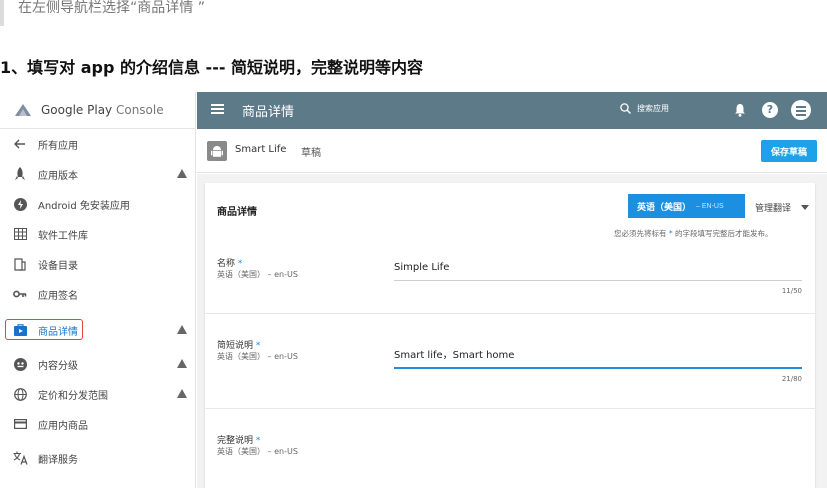 The width and height of the screenshot is (827, 488). I want to click on sidebar-item-pricing-distribution: 定价和分发范围, so click(98, 394).